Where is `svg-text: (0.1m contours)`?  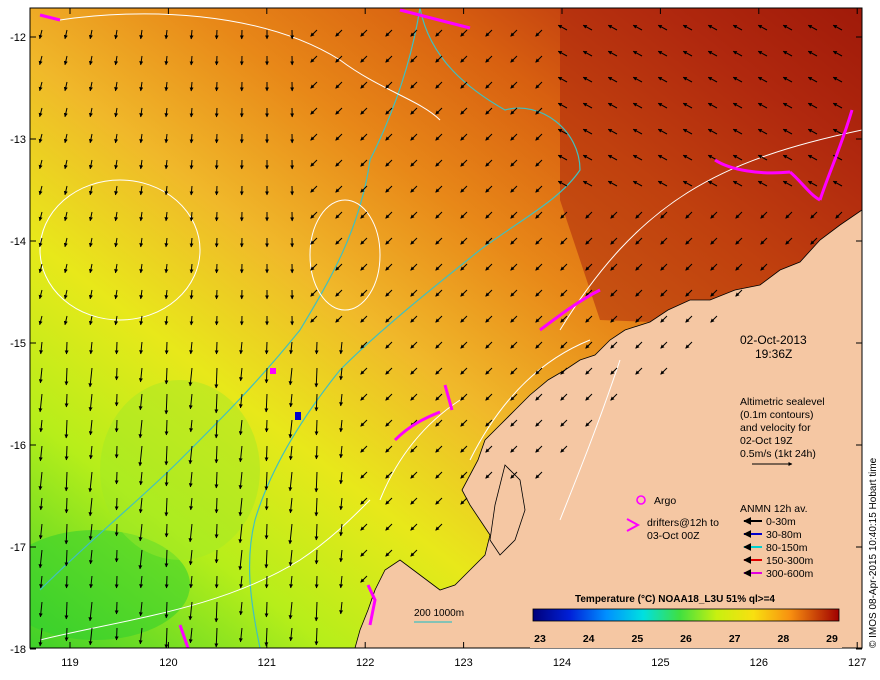
svg-text: (0.1m contours) is located at coordinates (777, 415).